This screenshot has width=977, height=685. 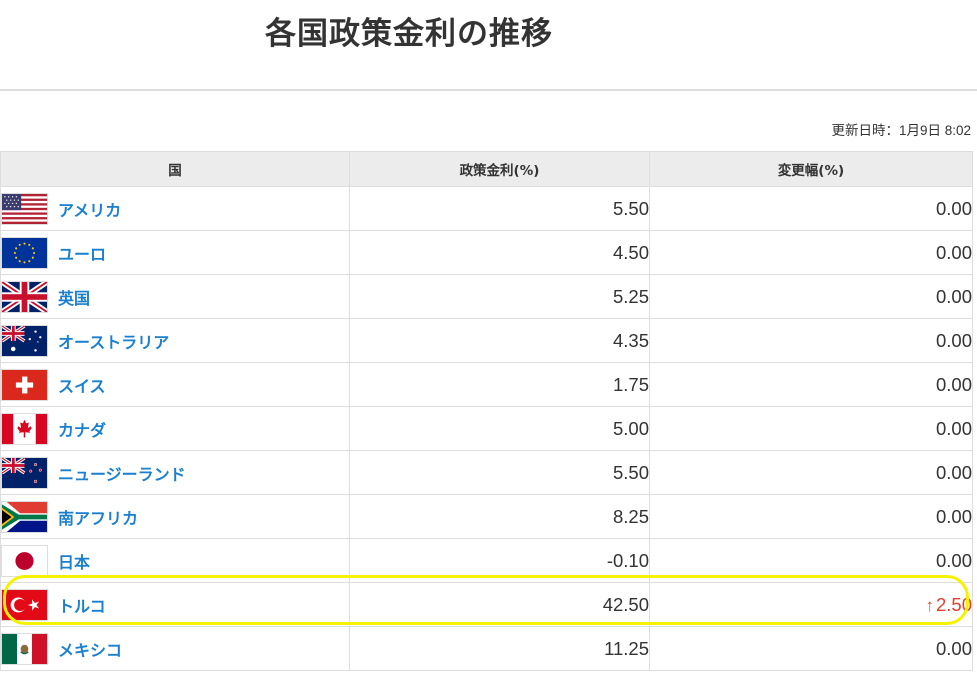 What do you see at coordinates (499, 516) in the screenshot?
I see `rate-value: 8.25` at bounding box center [499, 516].